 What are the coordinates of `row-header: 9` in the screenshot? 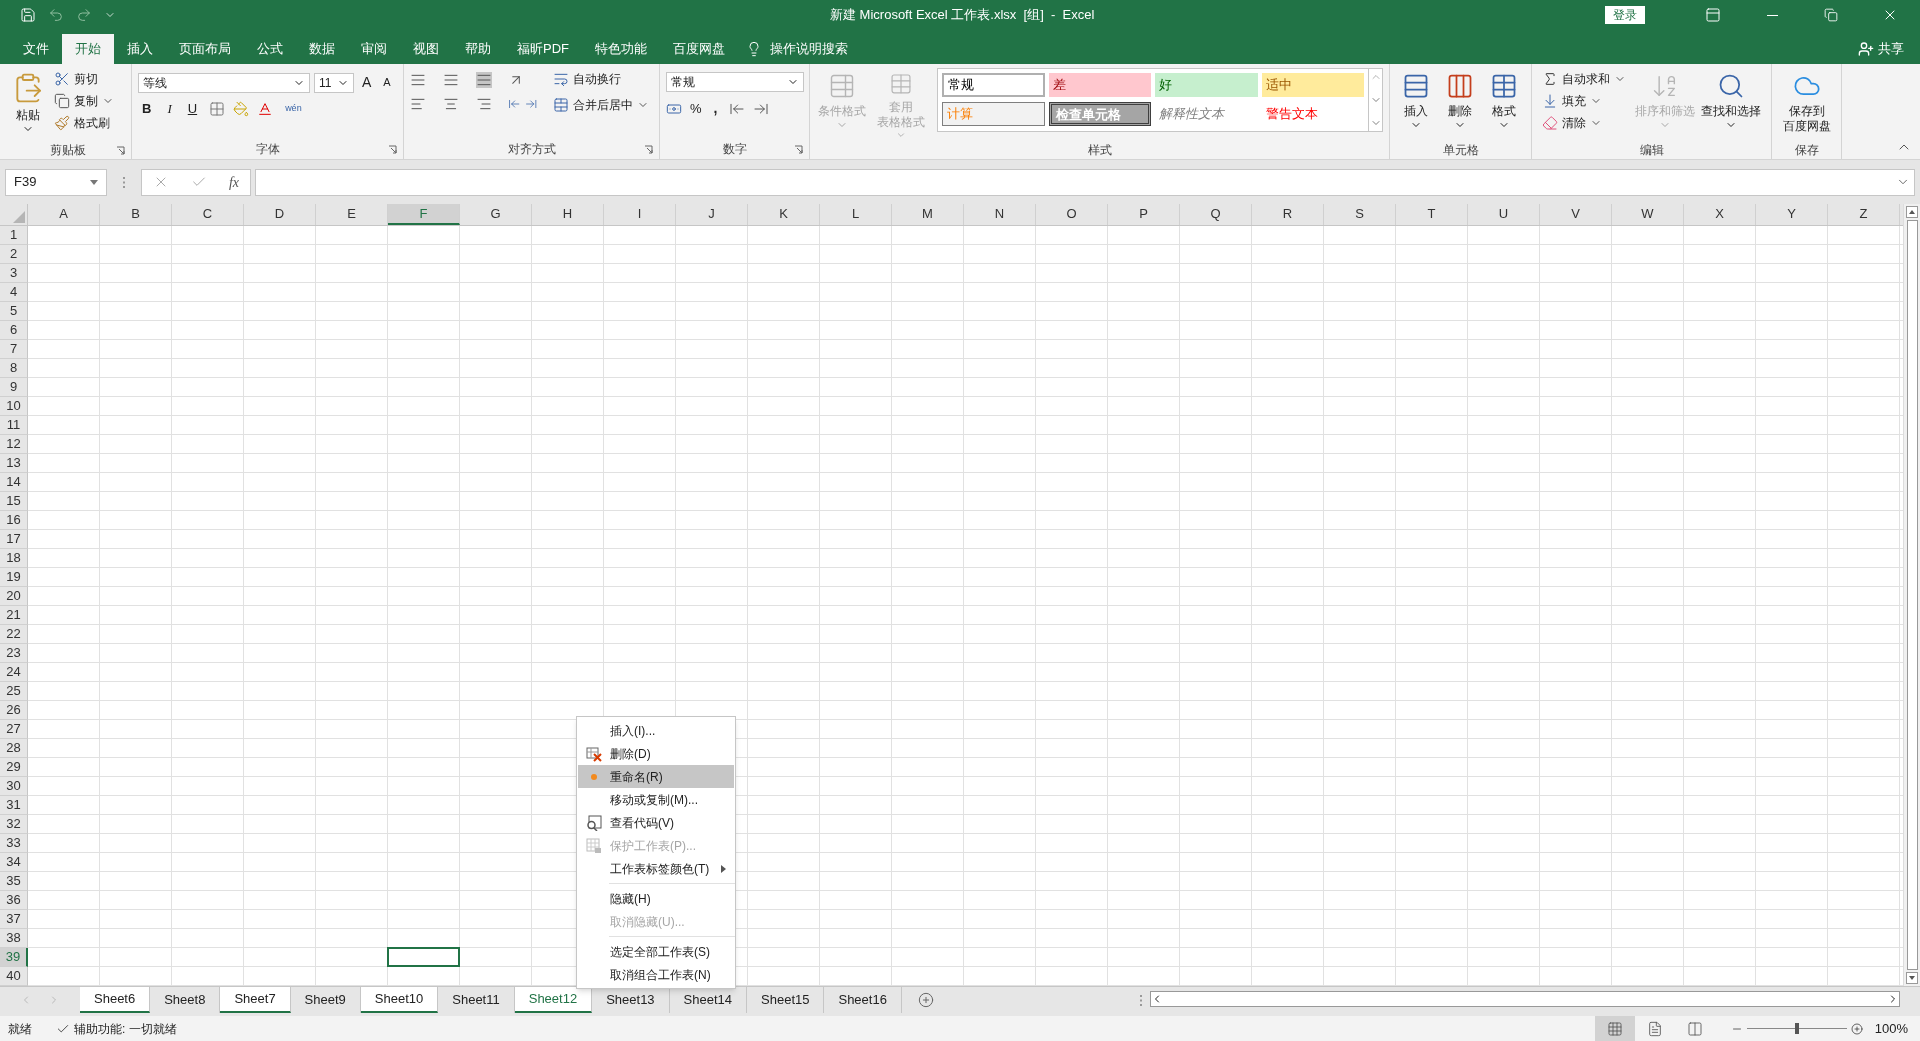 It's located at (14, 387).